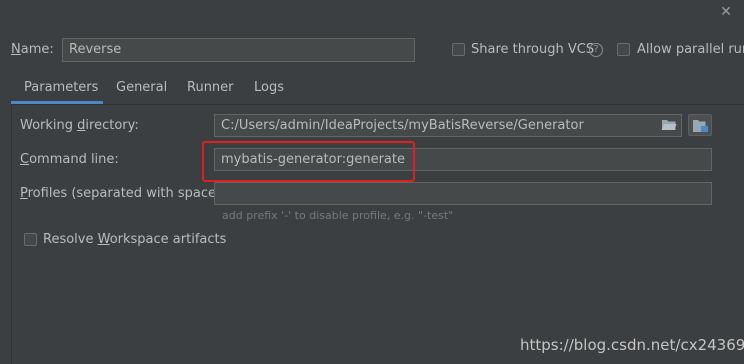 Image resolution: width=744 pixels, height=364 pixels. I want to click on share-vcs-checkbox, so click(458, 49).